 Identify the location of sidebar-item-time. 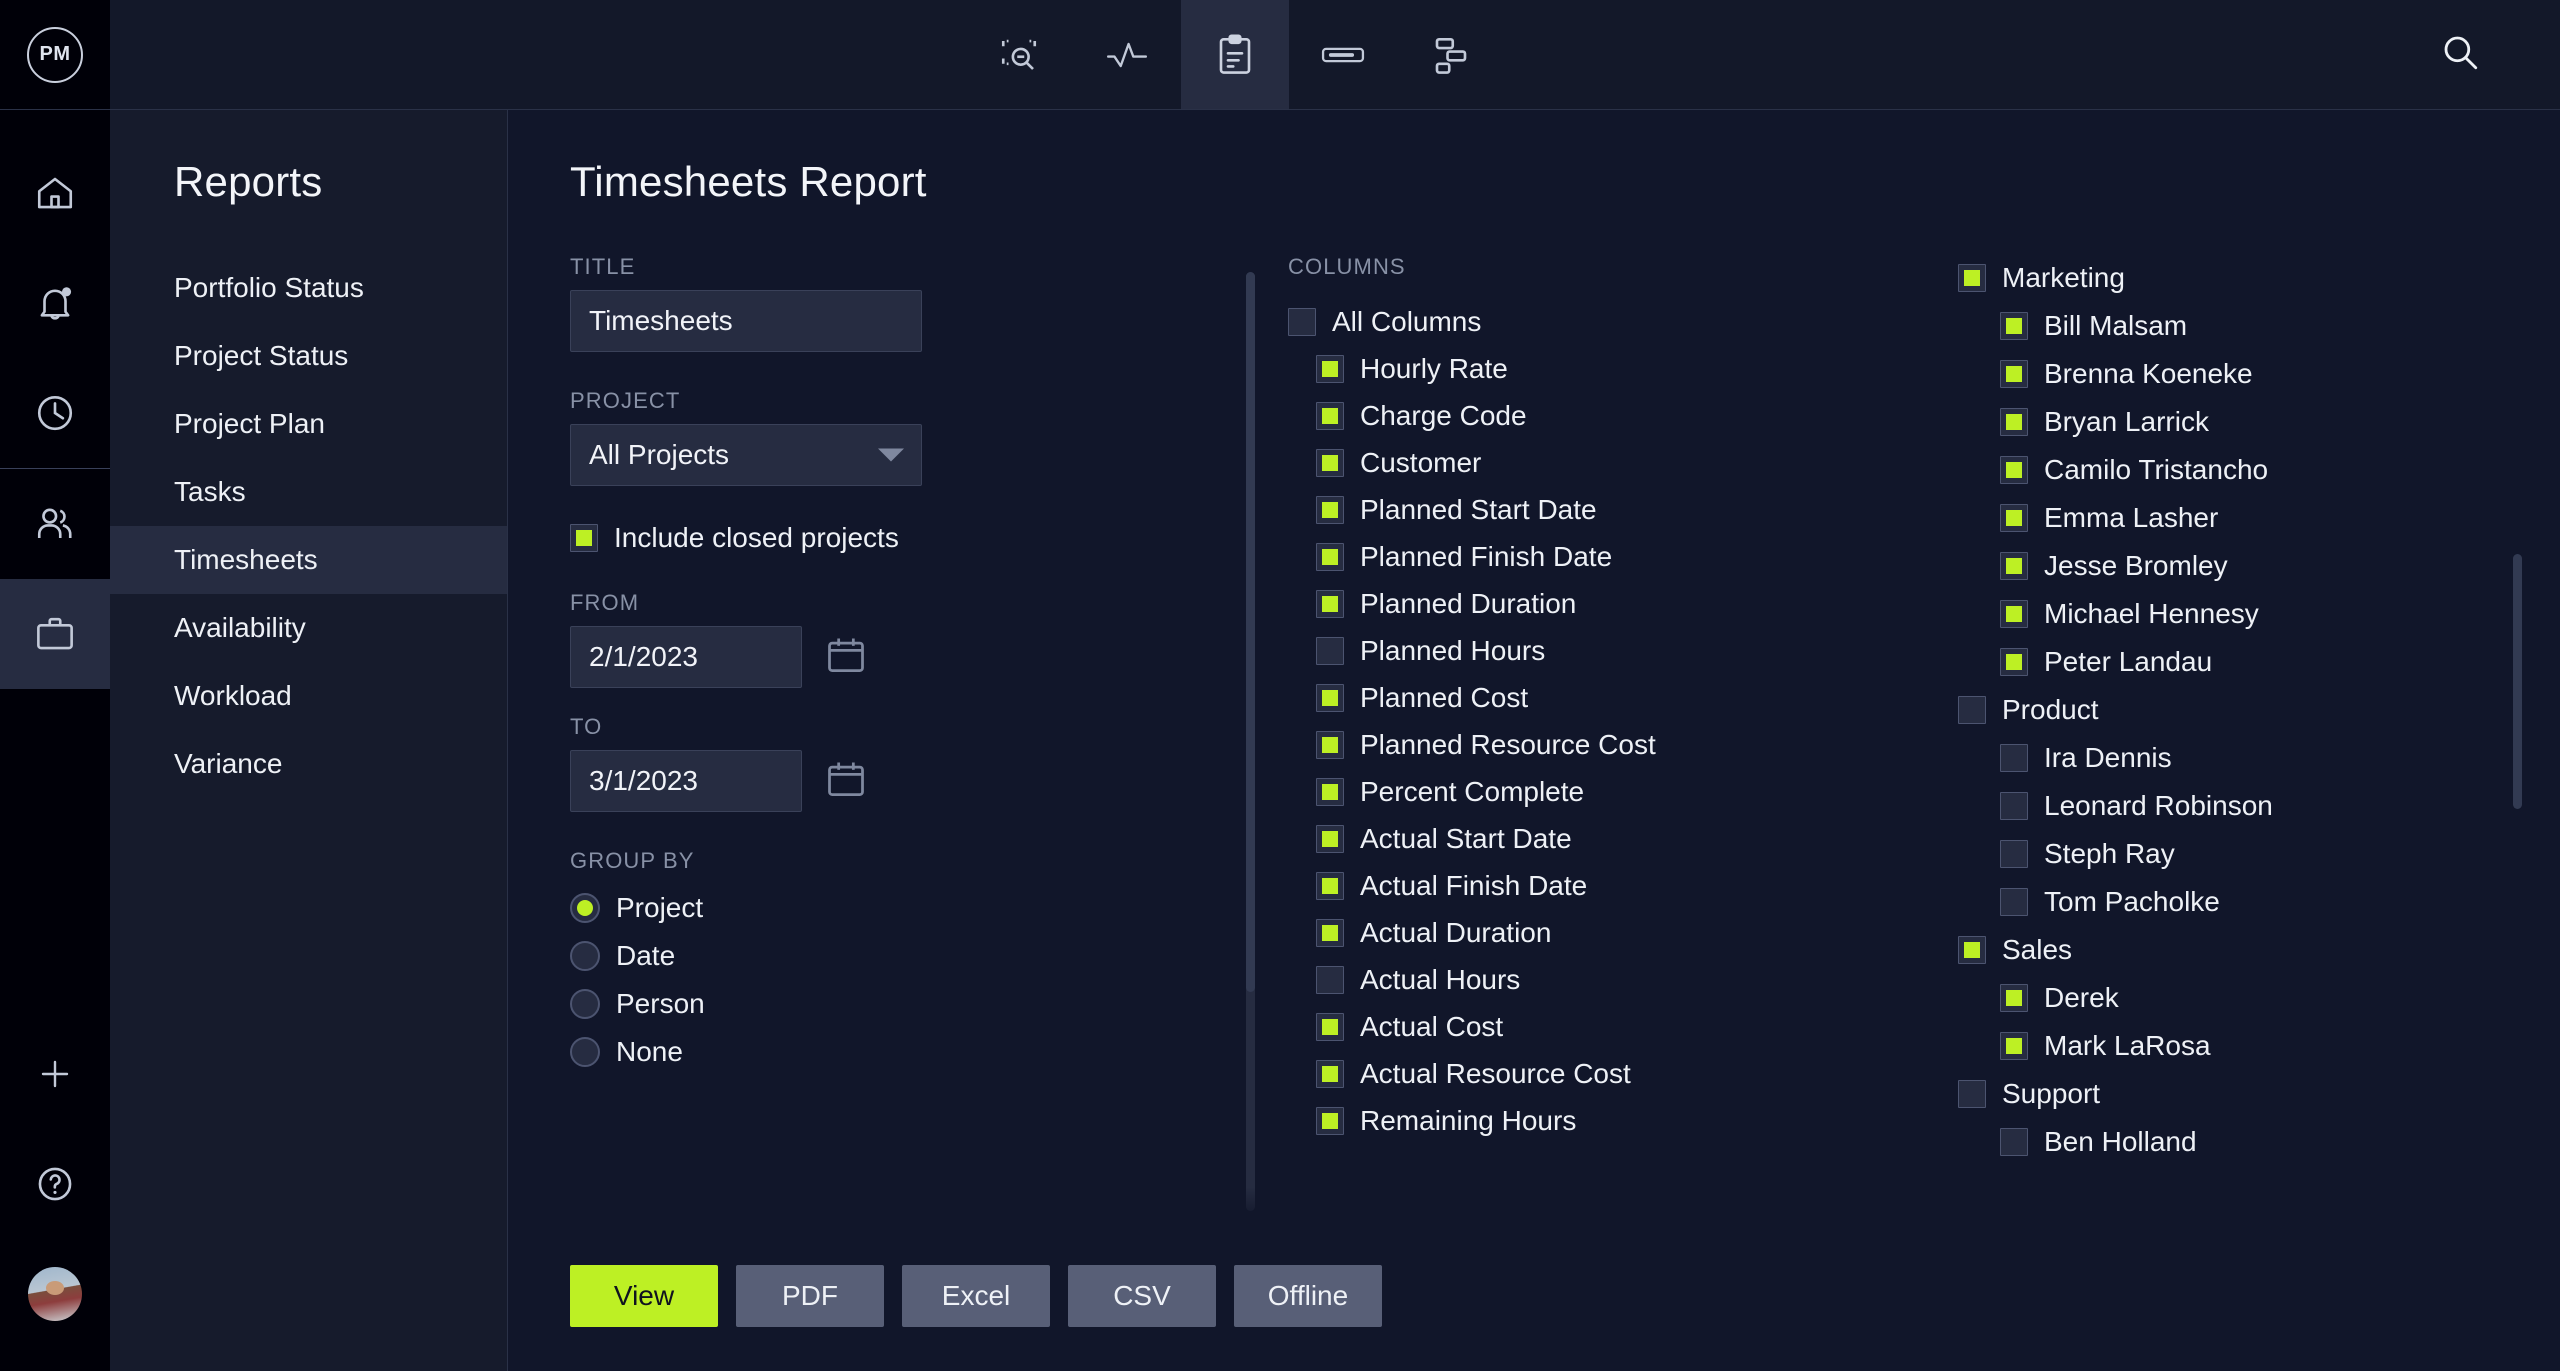
(55, 413).